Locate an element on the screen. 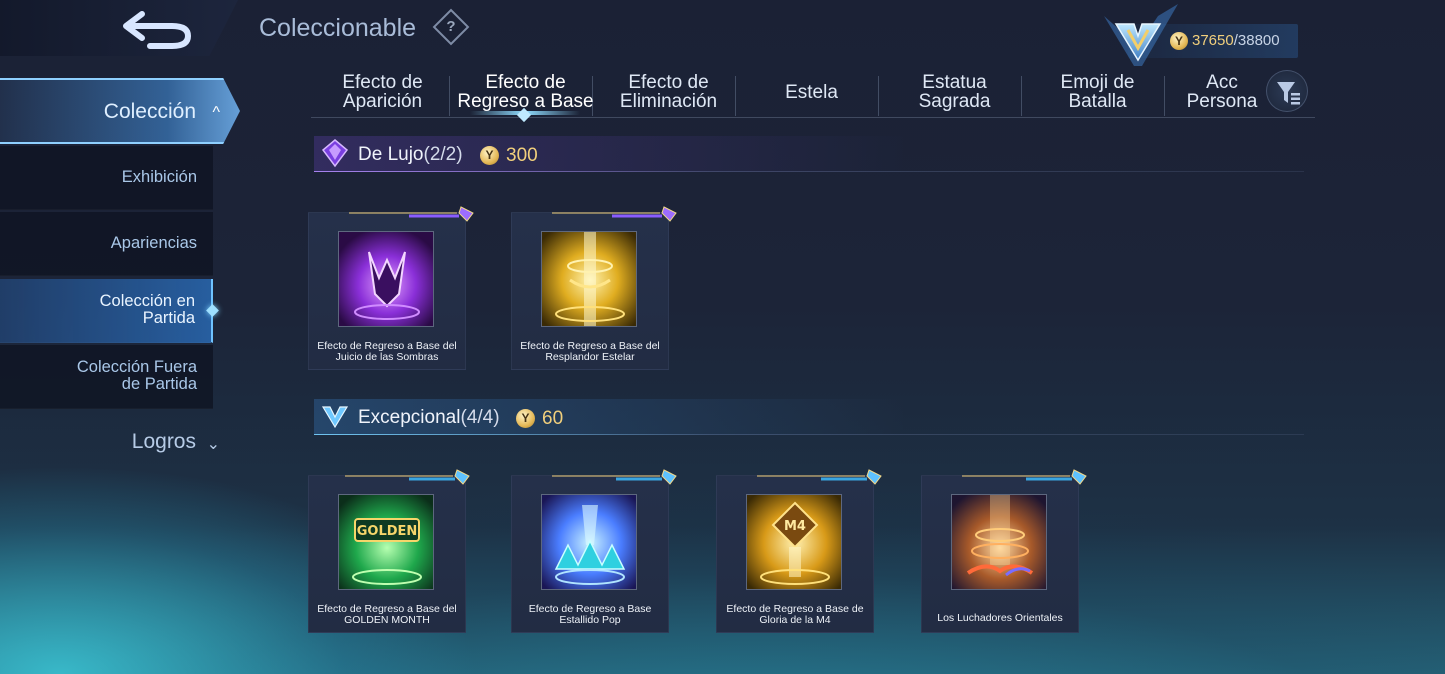 This screenshot has height=674, width=1445. tab-estatua-sagrada: Estatua Sagrada is located at coordinates (954, 91).